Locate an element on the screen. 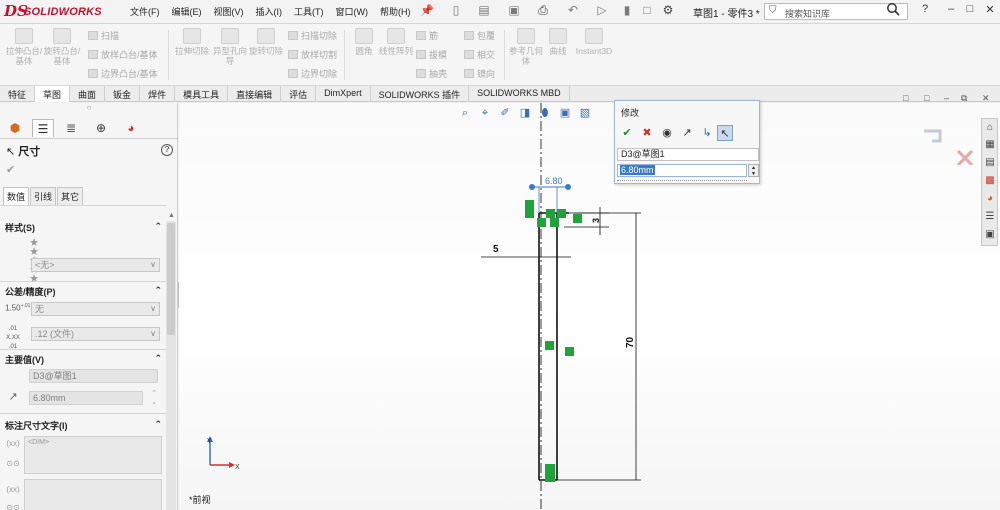  minimize-window-button: – is located at coordinates (951, 9).